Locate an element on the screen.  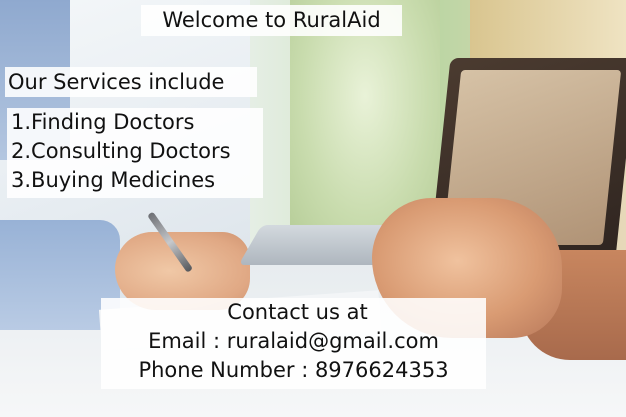
contact-heading: Contact us at is located at coordinates (297, 312).